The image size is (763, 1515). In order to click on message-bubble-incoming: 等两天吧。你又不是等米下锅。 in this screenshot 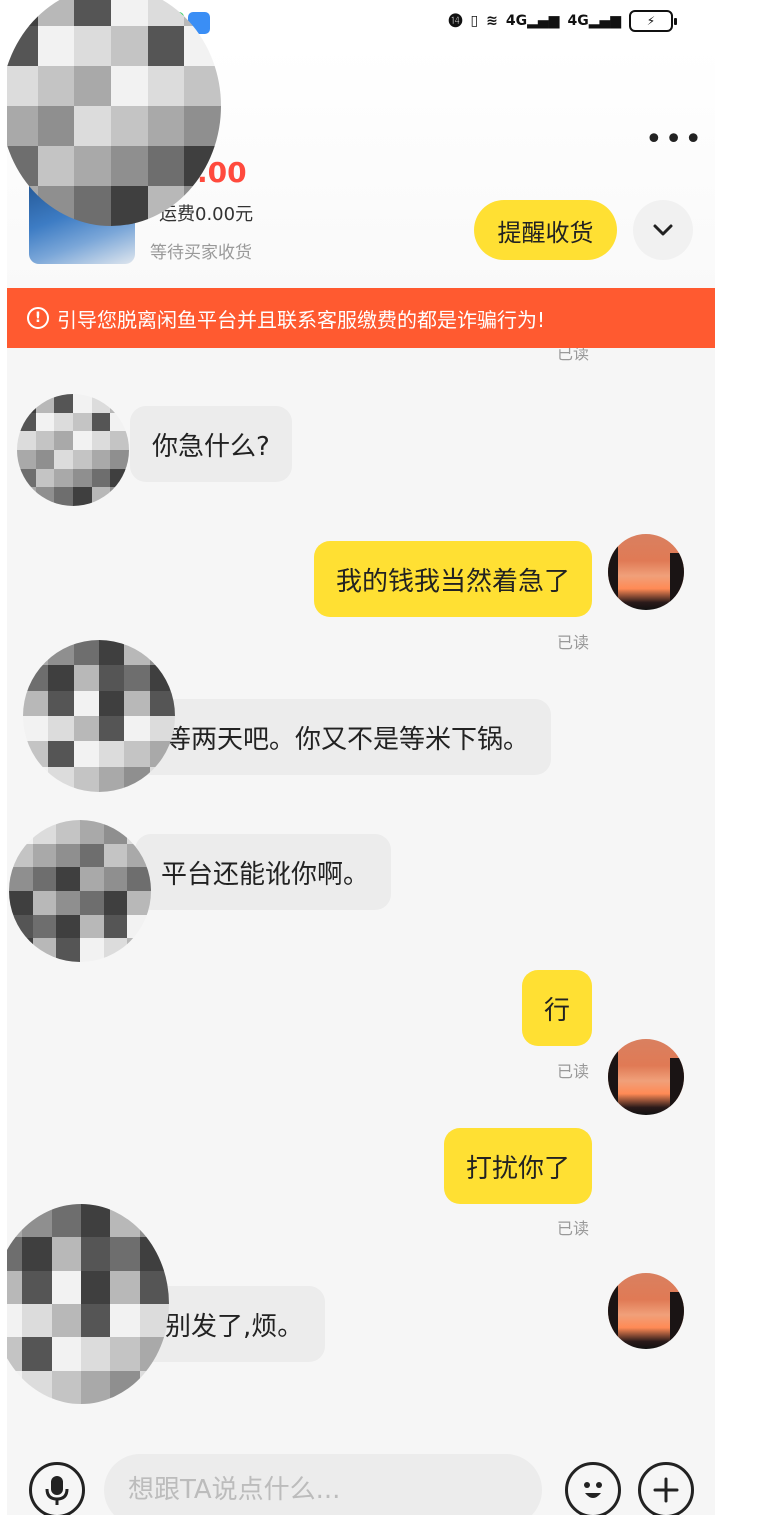, I will do `click(343, 737)`.